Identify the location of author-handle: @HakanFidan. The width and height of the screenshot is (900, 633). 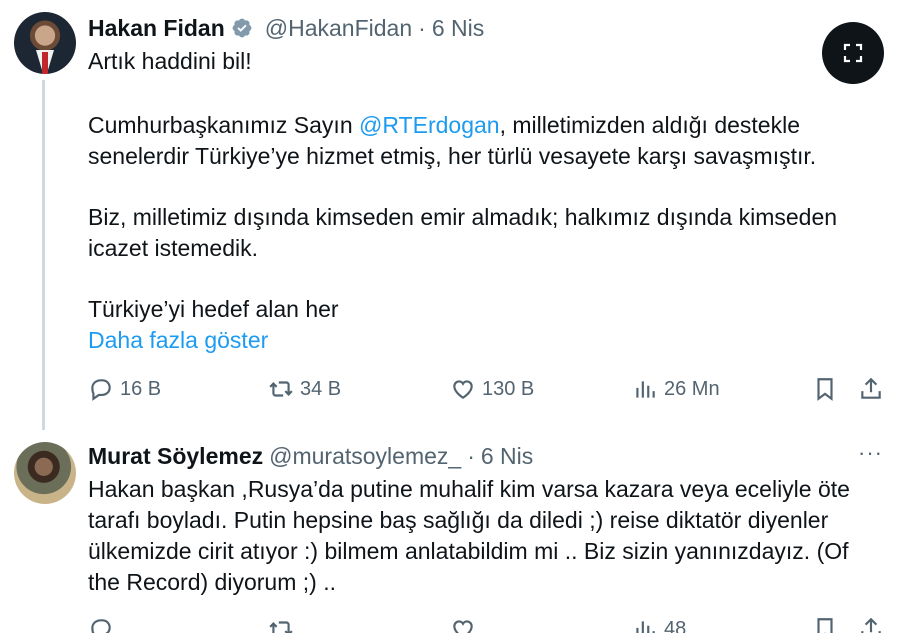
(338, 28).